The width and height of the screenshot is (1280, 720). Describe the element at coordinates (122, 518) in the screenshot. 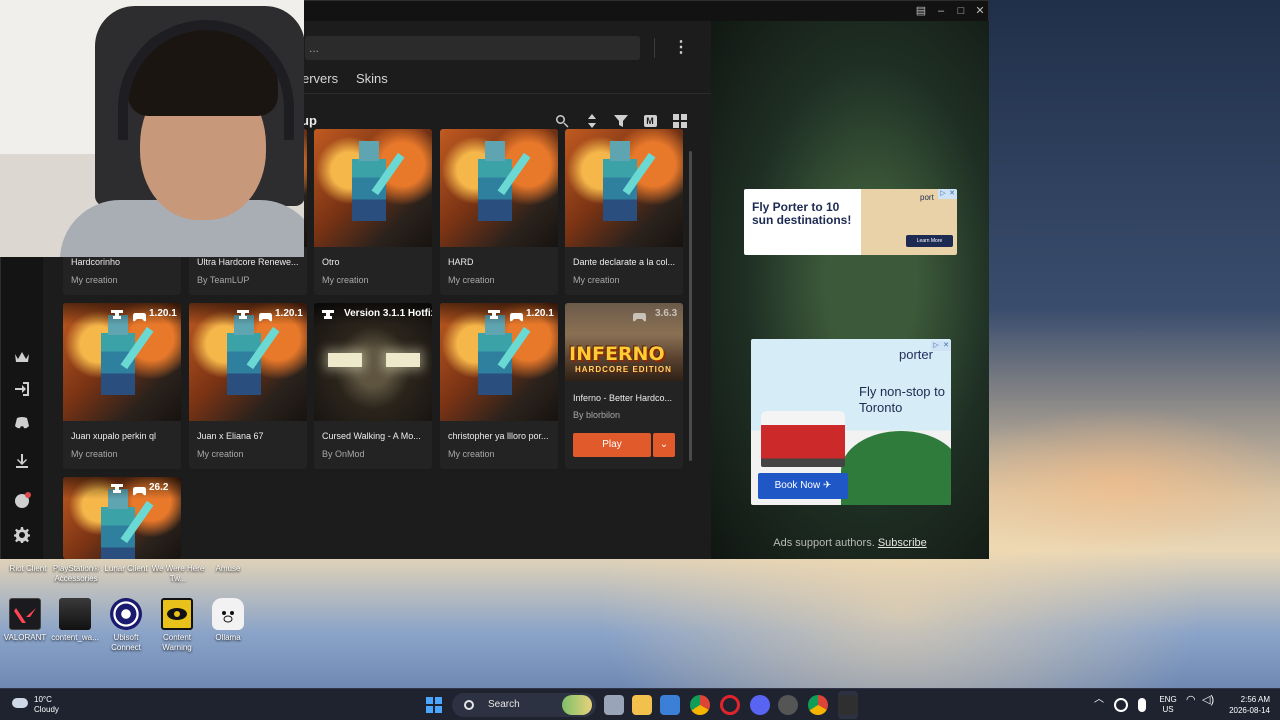

I see `modpack-card: 26.2` at that location.